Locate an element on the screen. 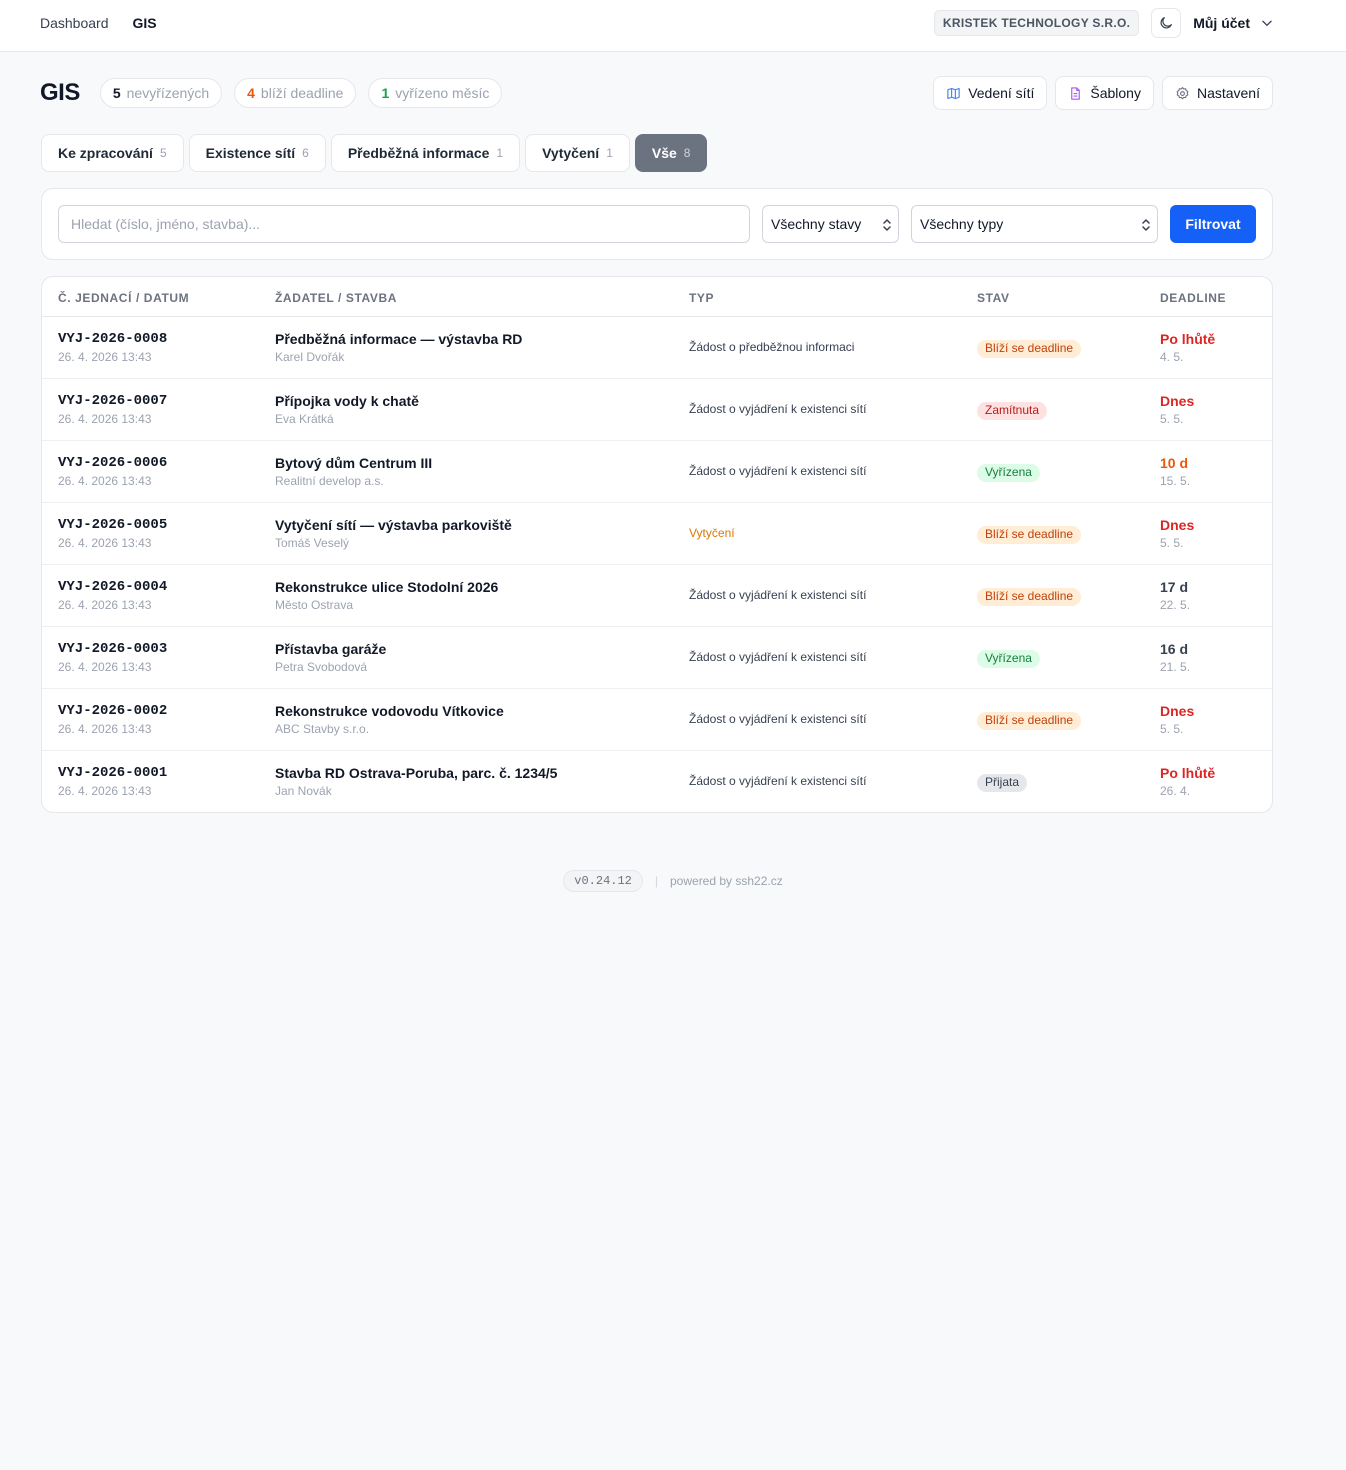  filter-button: Filtrovat is located at coordinates (1213, 224).